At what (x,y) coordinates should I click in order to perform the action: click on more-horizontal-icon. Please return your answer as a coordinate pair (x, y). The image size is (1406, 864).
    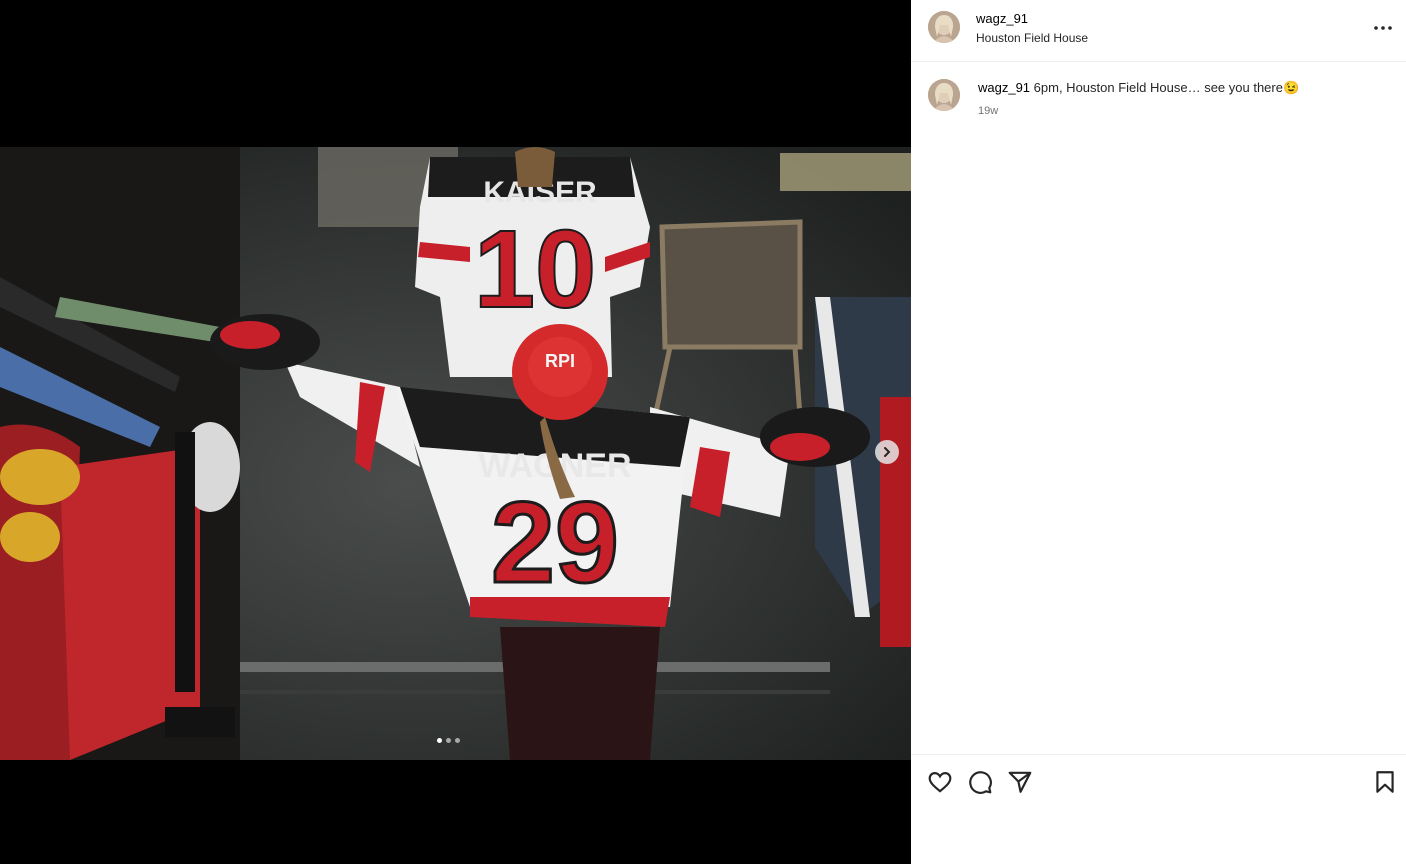
    Looking at the image, I should click on (1383, 28).